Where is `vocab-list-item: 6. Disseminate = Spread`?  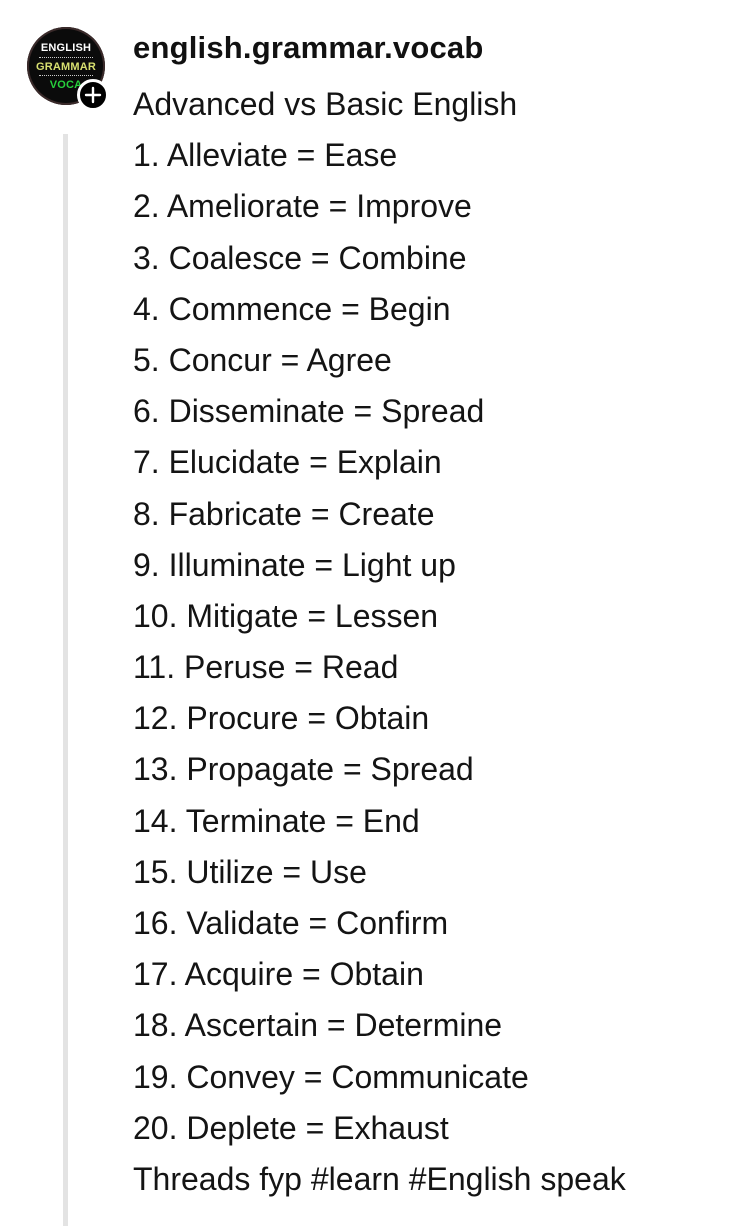
vocab-list-item: 6. Disseminate = Spread is located at coordinates (309, 411).